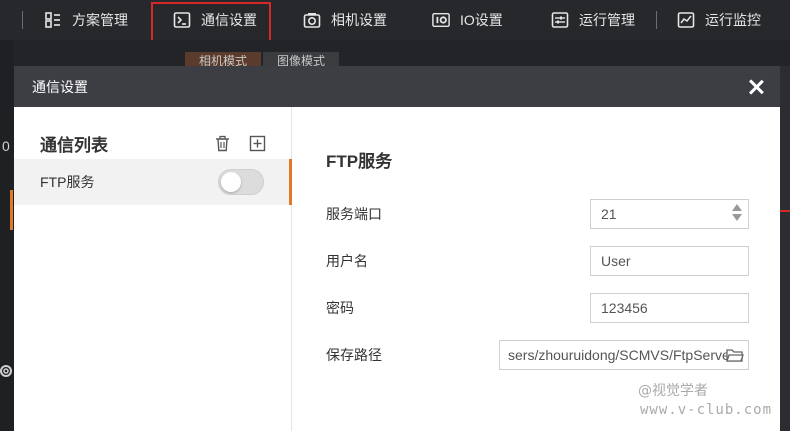  What do you see at coordinates (52, 20) in the screenshot?
I see `scheme-icon` at bounding box center [52, 20].